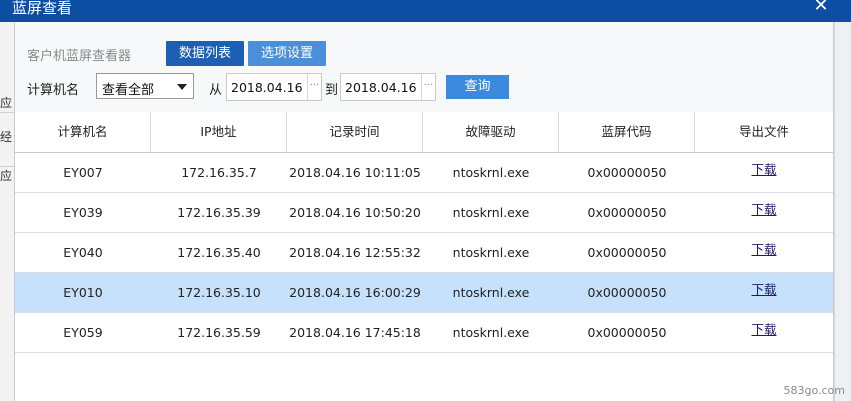  I want to click on to-date-input: 2018.04.16 ···, so click(388, 87).